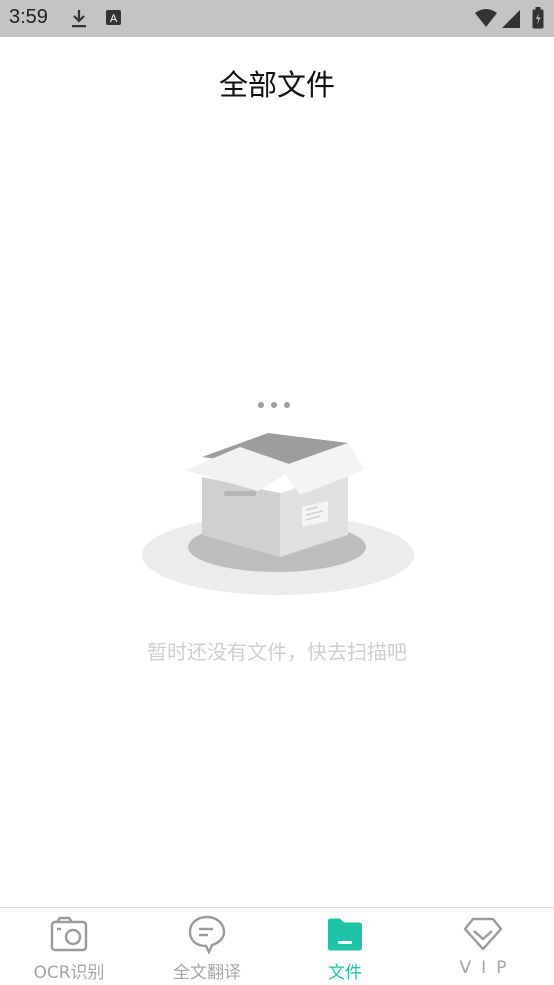 The height and width of the screenshot is (985, 554). Describe the element at coordinates (278, 498) in the screenshot. I see `open-box-icon` at that location.